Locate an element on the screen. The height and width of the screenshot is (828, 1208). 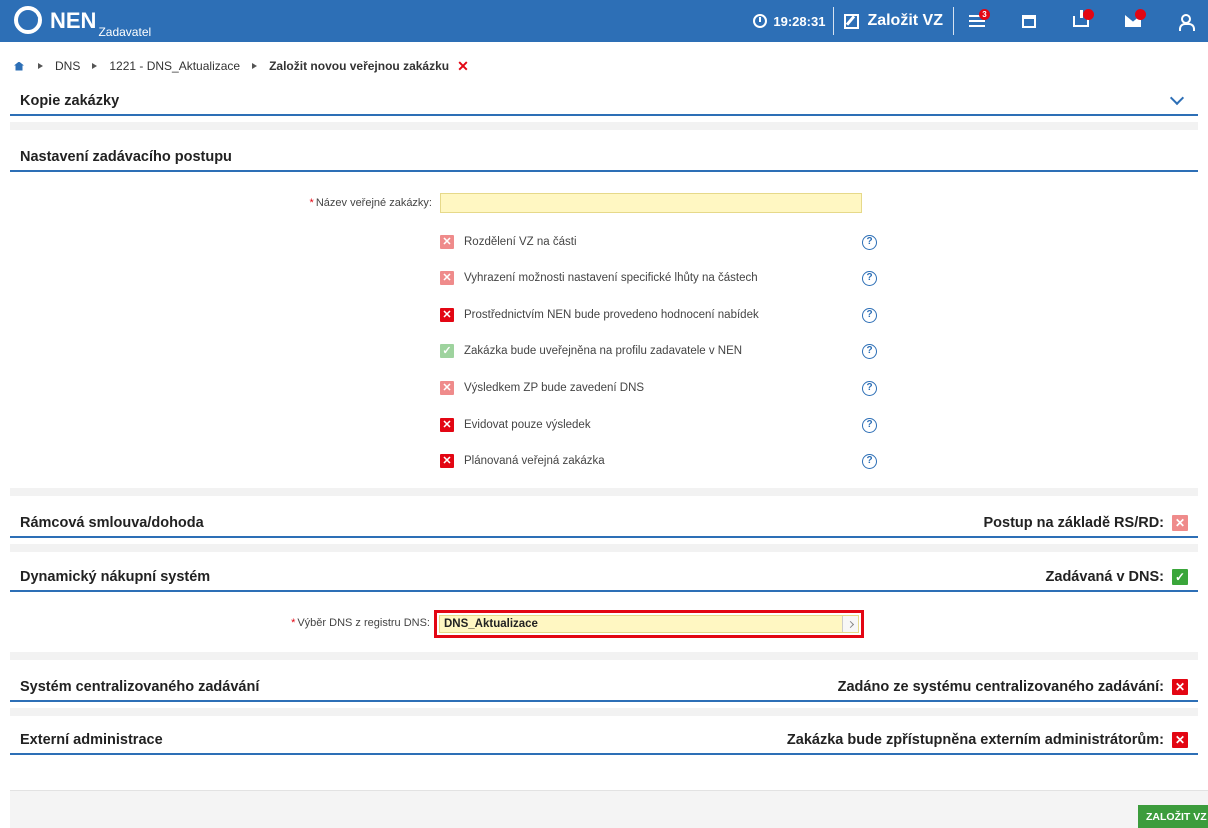
toggle-label: Postup na základě RS/RD: is located at coordinates (1073, 523).